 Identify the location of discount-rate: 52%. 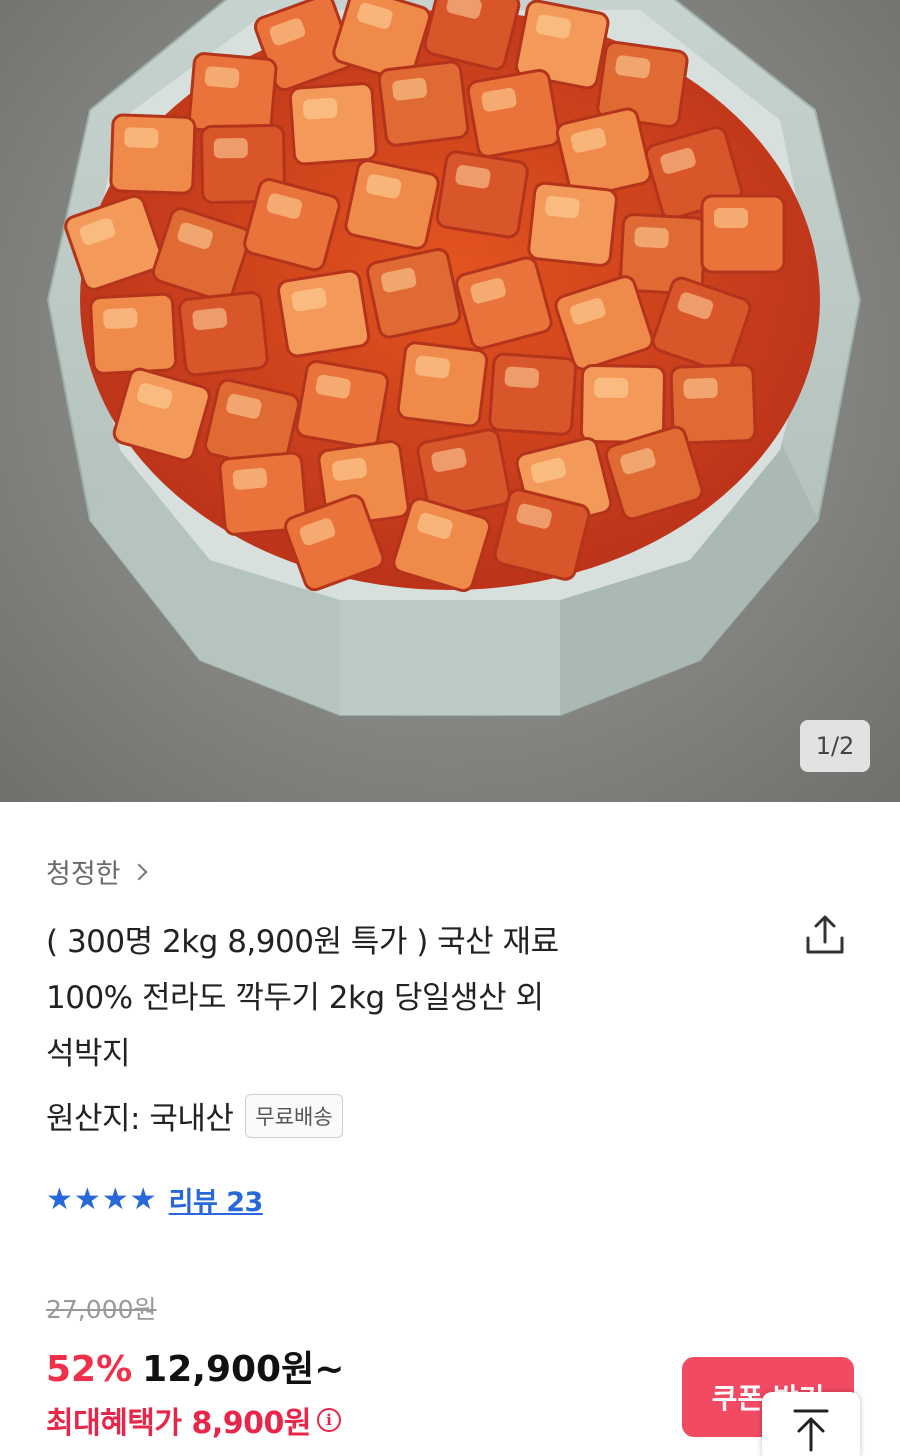
(89, 1369).